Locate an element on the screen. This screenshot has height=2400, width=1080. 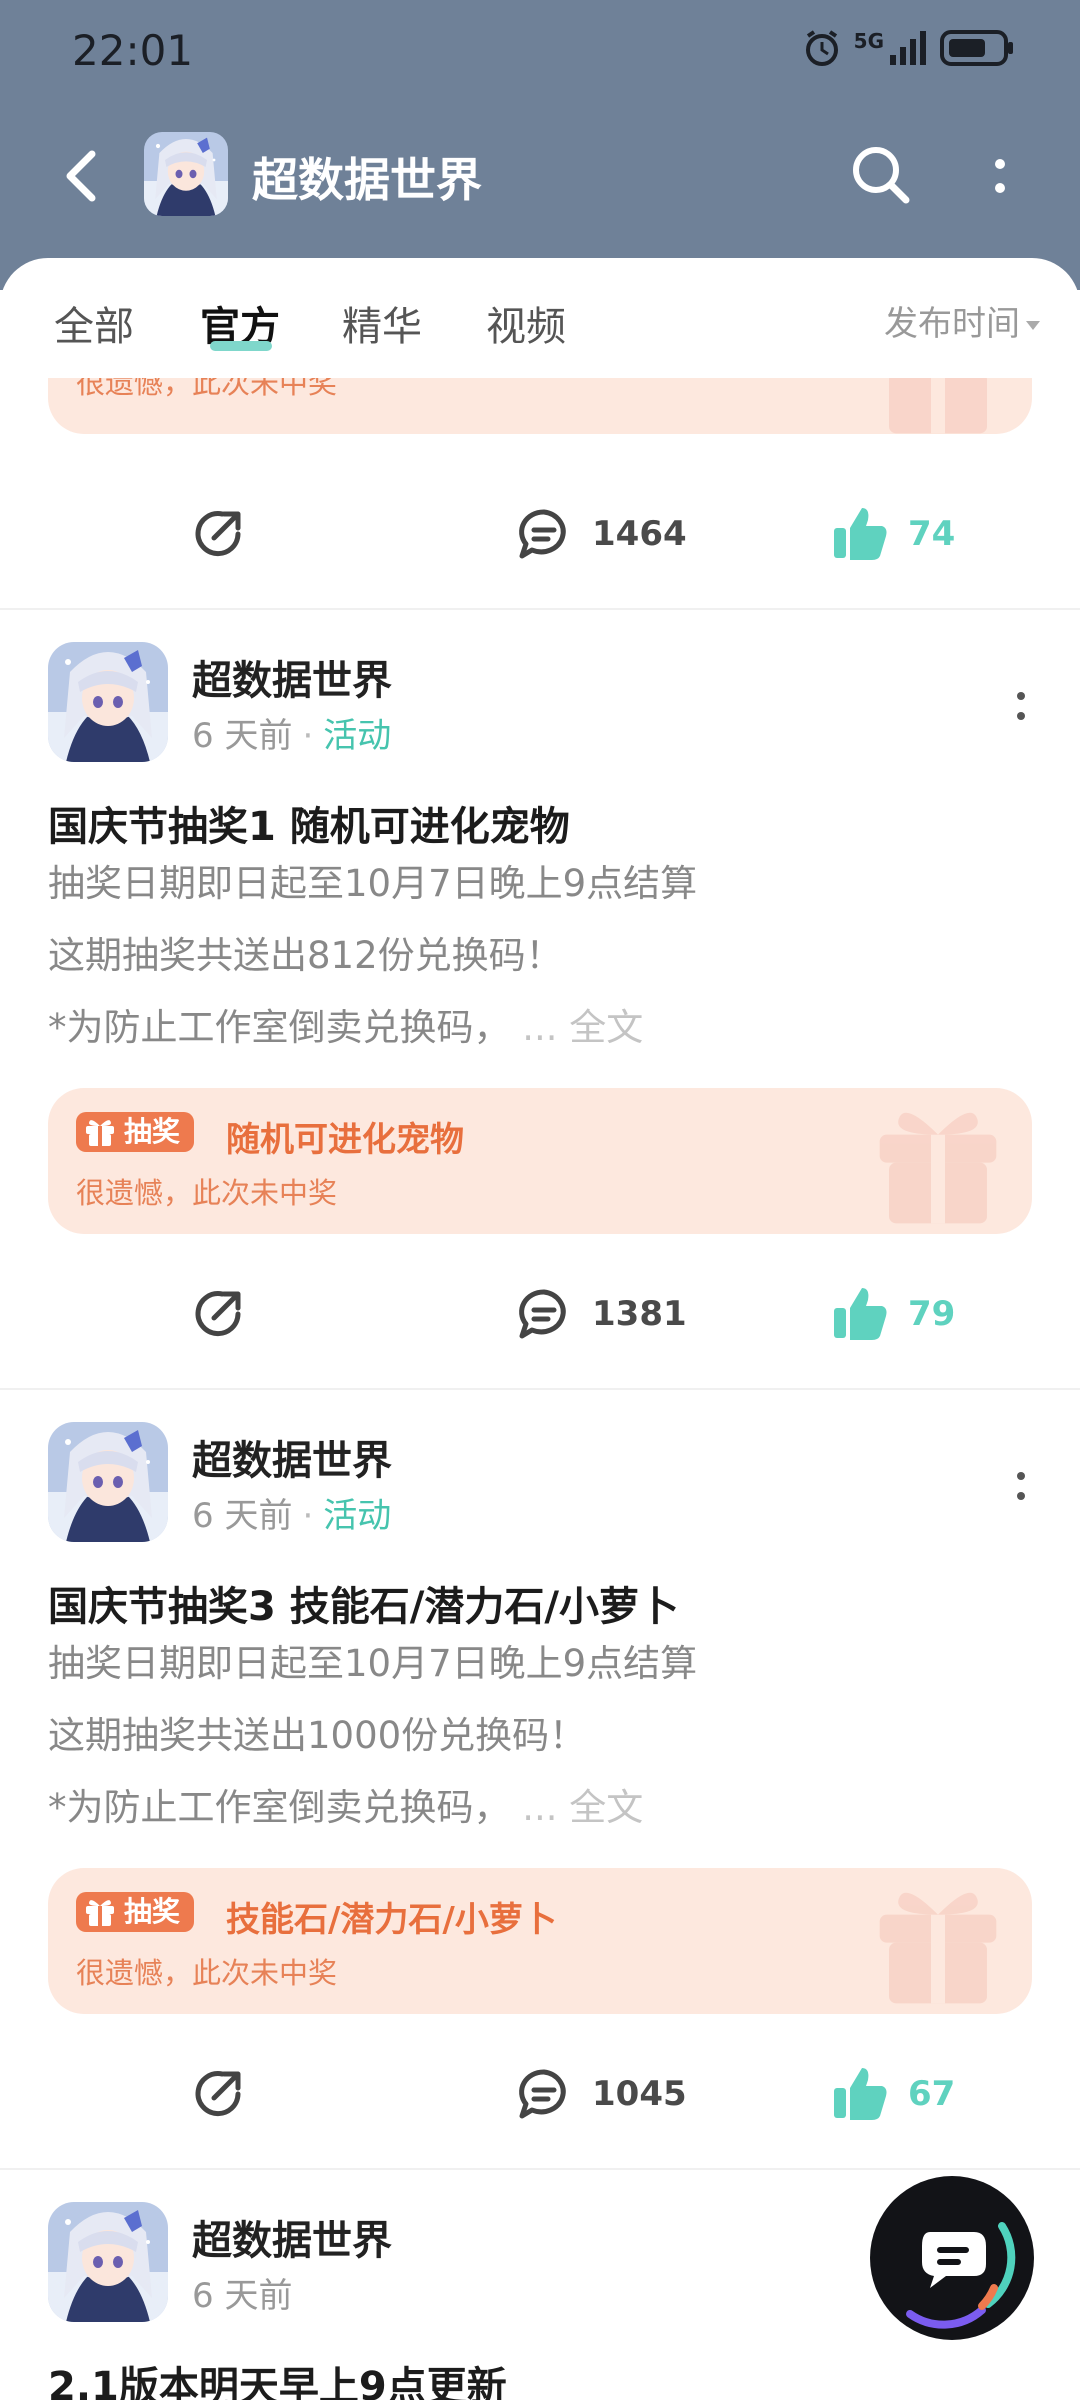
battery-icon is located at coordinates (976, 48).